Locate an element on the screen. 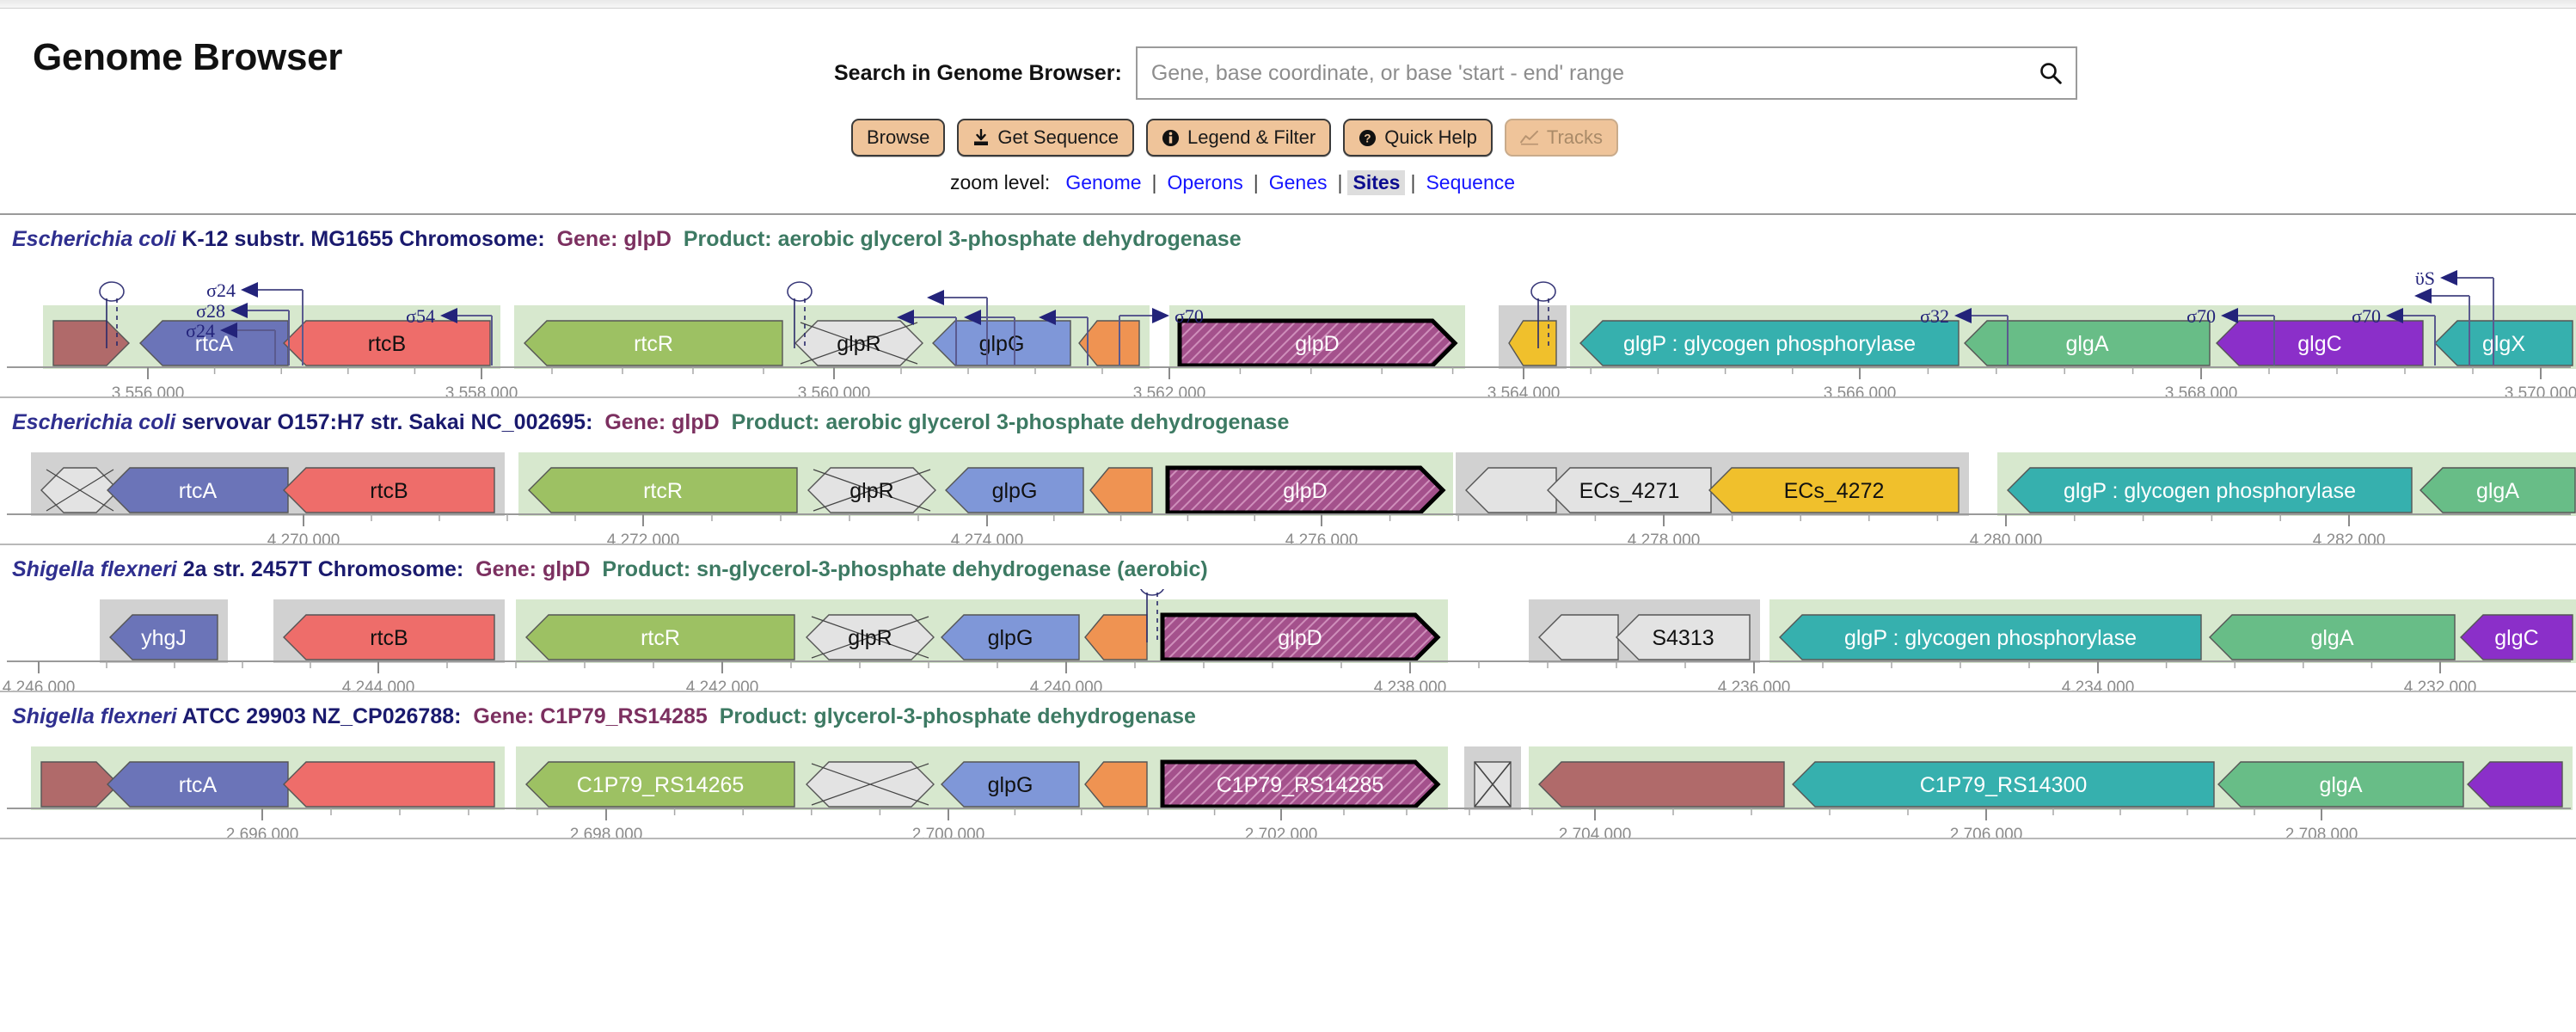 Image resolution: width=2576 pixels, height=1032 pixels. question-icon: ? is located at coordinates (1368, 138).